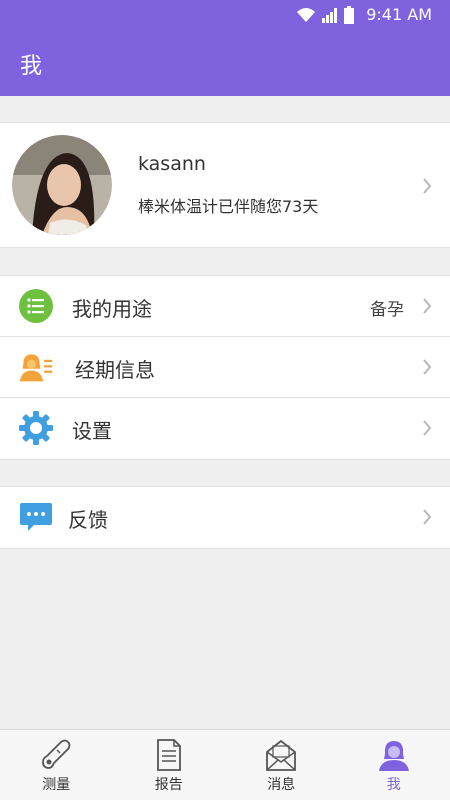  I want to click on menu-label-period: 经期信息, so click(115, 370).